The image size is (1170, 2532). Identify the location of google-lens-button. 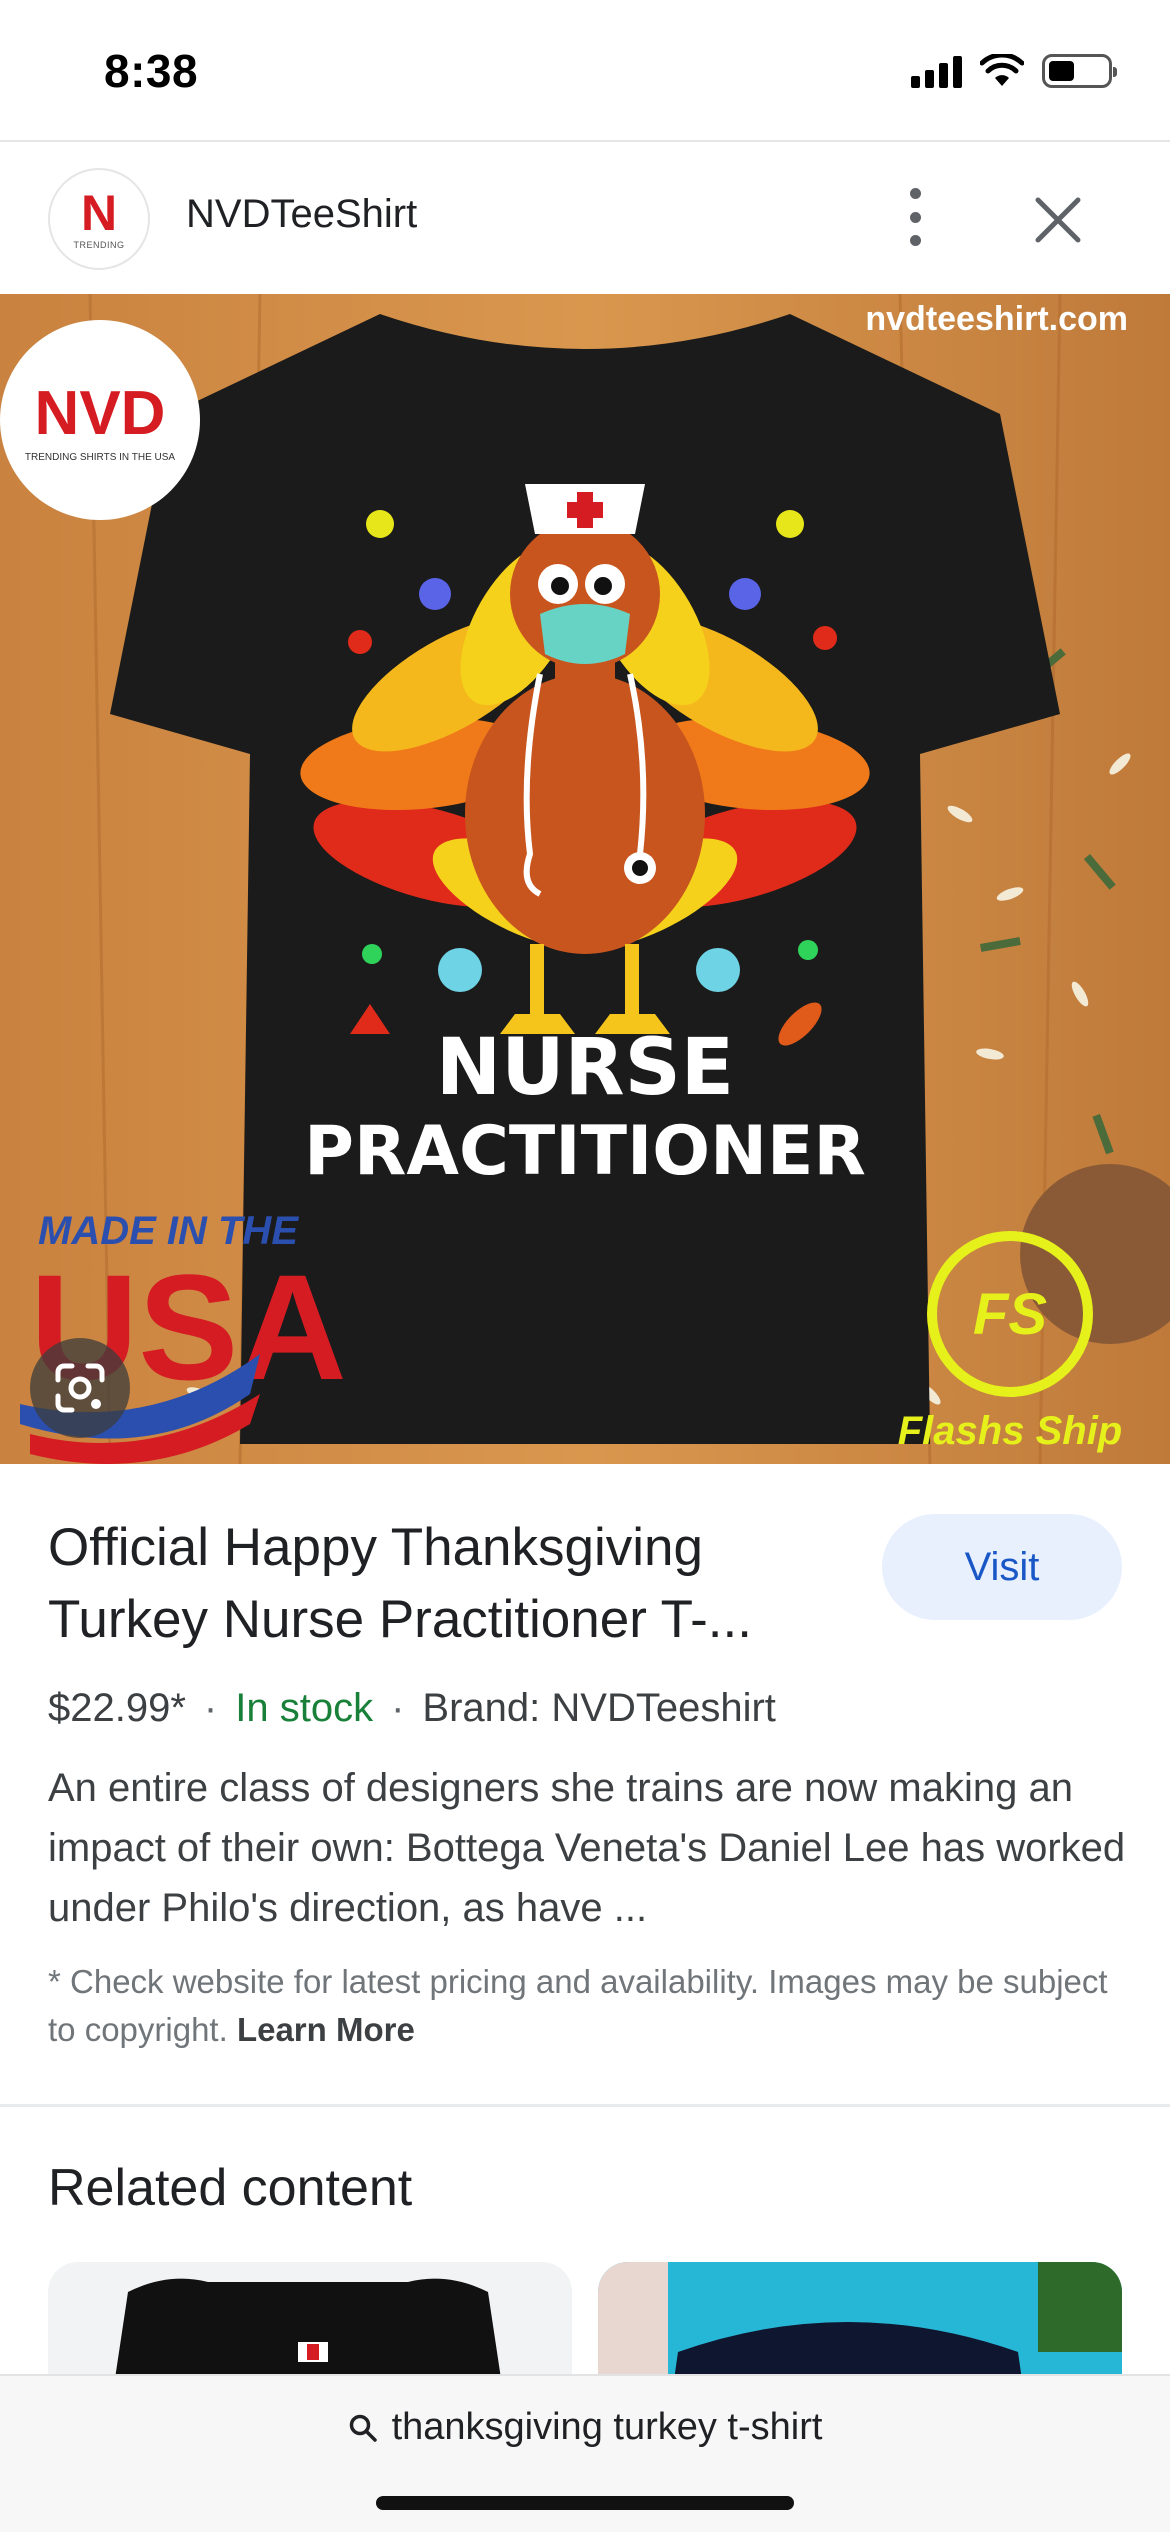
(80, 1388).